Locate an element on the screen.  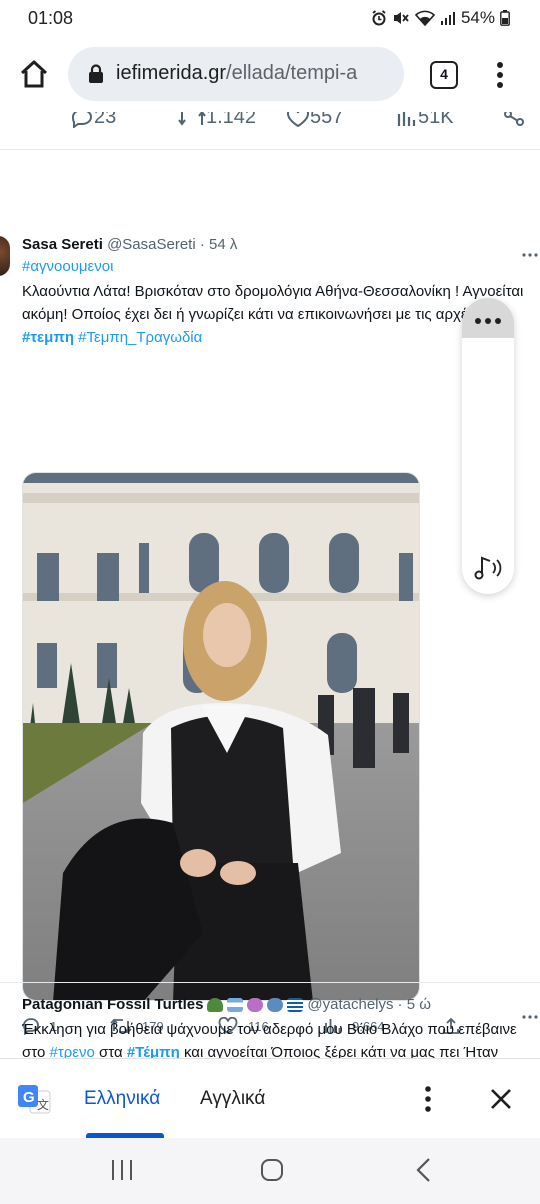
translate-bar: G文 Ελληνικά Αγγλικά is located at coordinates (270, 1098).